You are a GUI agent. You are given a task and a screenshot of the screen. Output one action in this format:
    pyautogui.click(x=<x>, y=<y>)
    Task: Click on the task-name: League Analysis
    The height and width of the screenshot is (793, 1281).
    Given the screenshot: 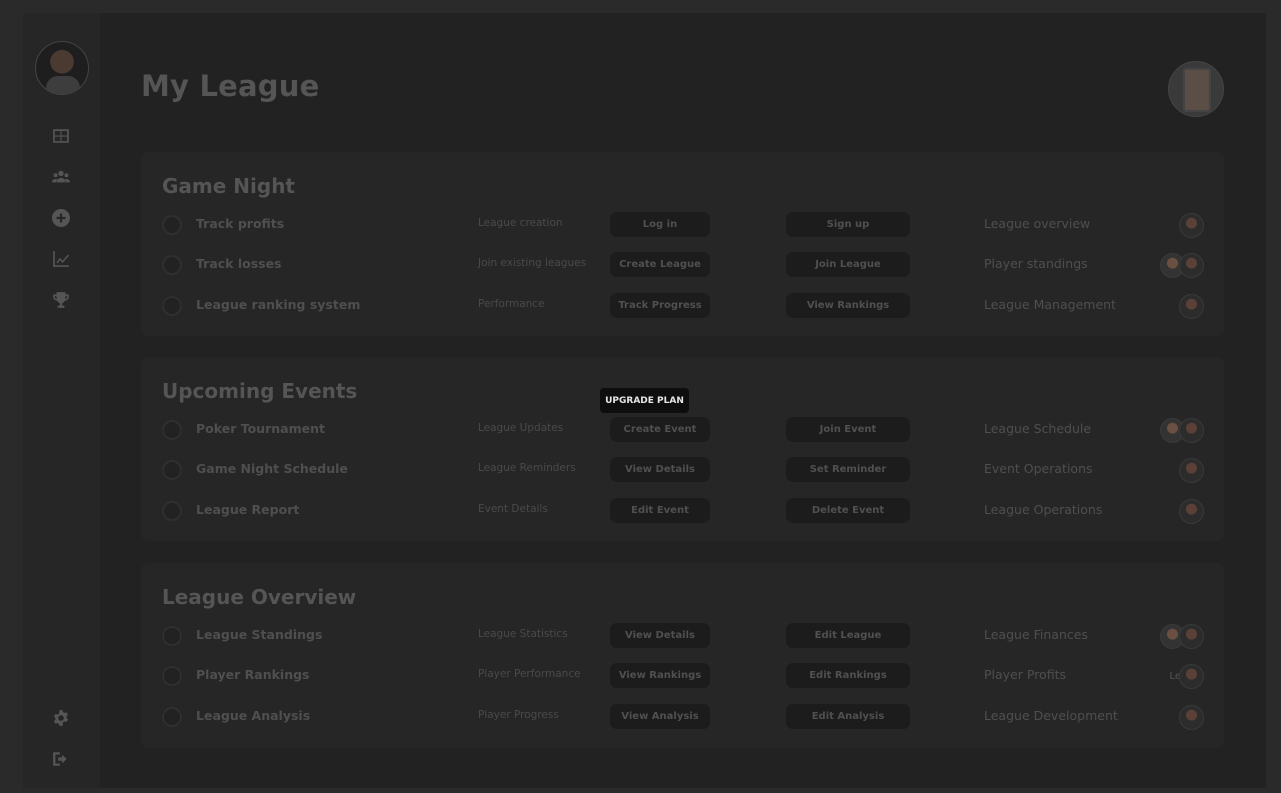 What is the action you would take?
    pyautogui.click(x=253, y=715)
    